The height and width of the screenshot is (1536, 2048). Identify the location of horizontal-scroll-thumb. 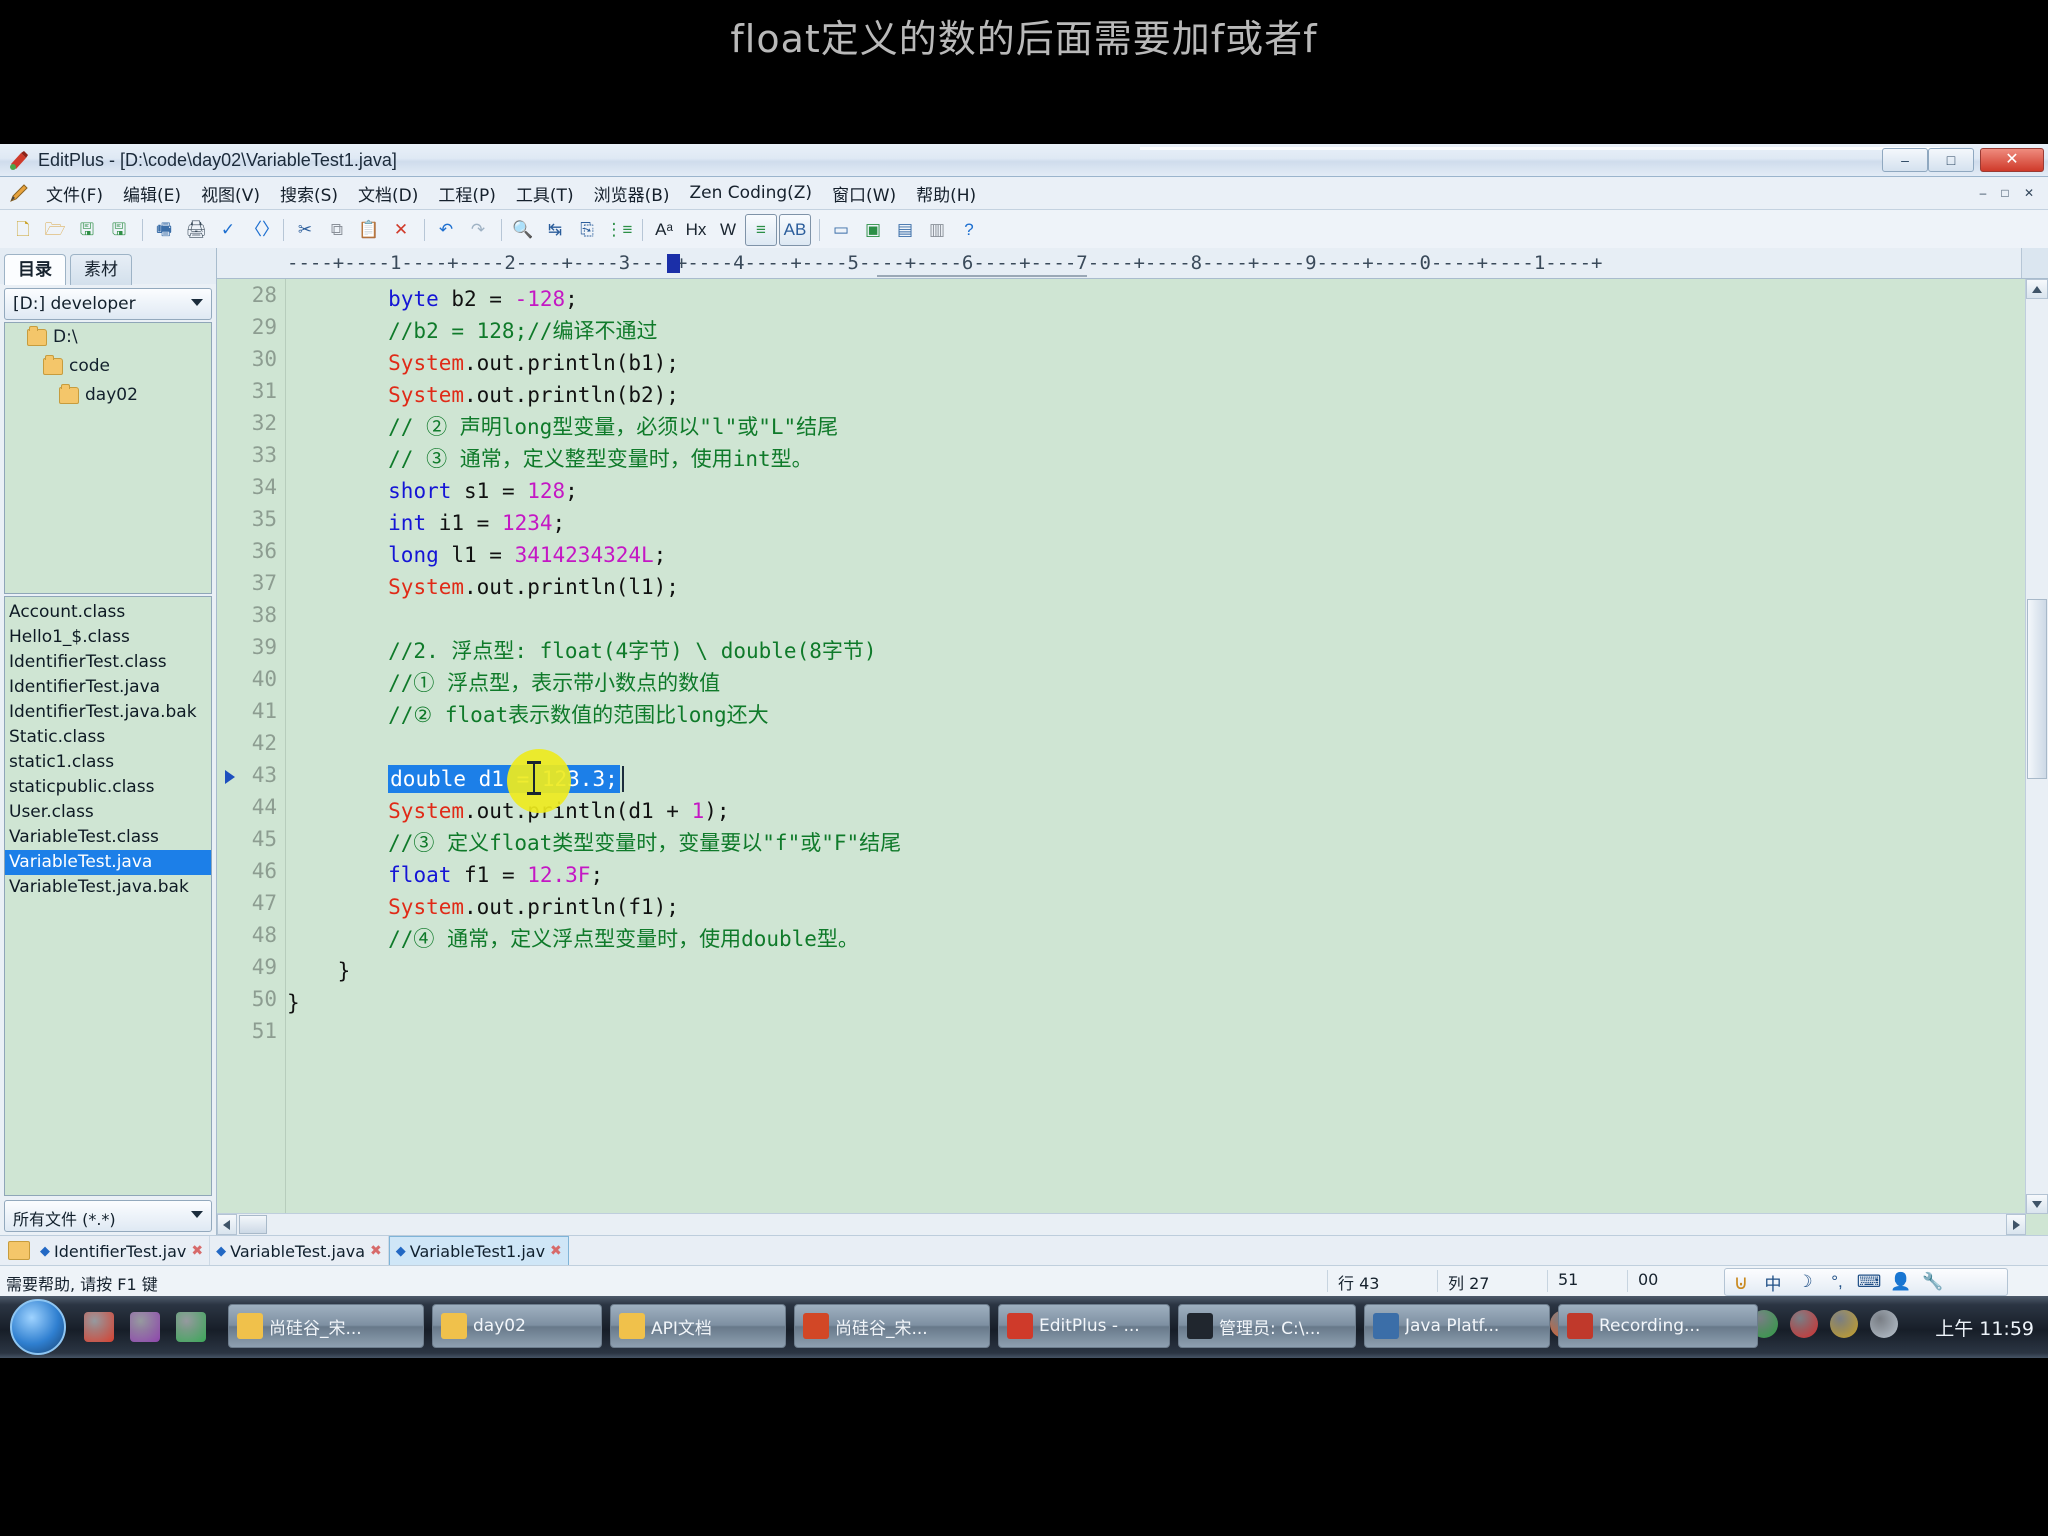
(253, 1224).